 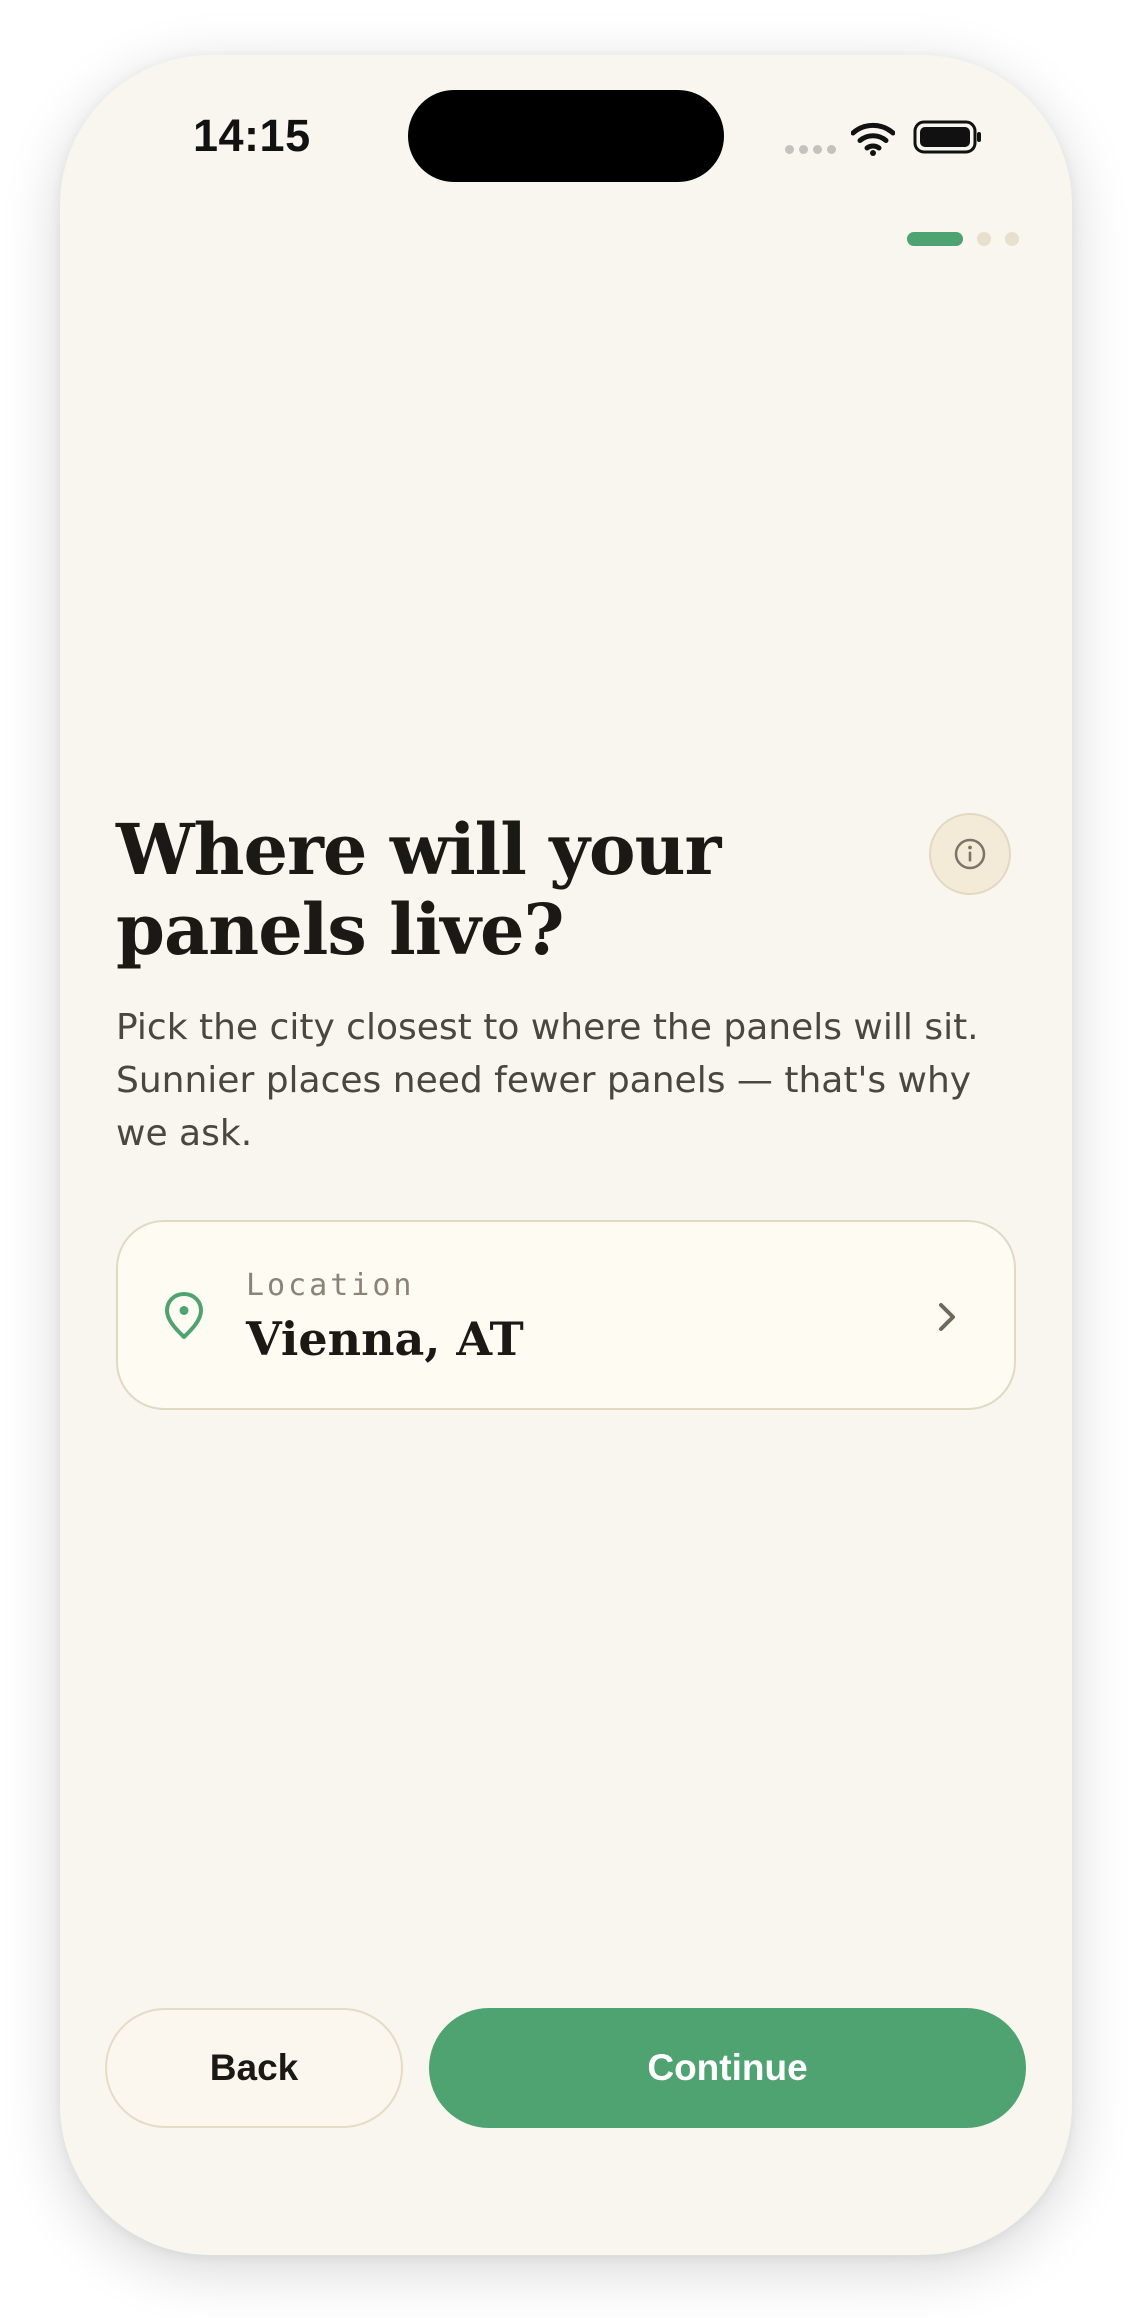 I want to click on location-label: Location, so click(x=330, y=1285).